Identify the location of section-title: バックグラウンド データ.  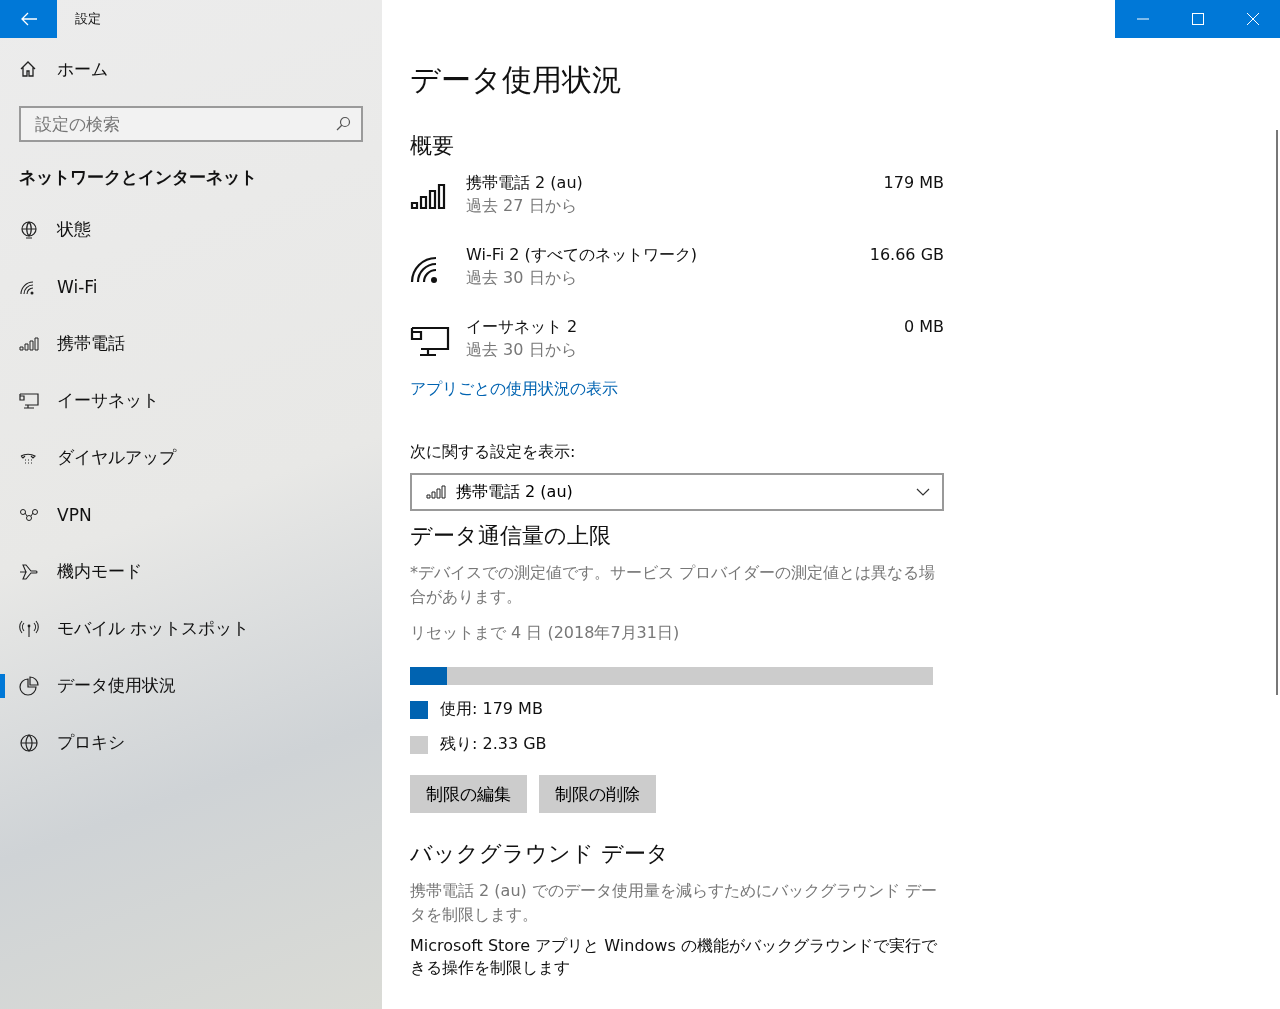
(540, 854).